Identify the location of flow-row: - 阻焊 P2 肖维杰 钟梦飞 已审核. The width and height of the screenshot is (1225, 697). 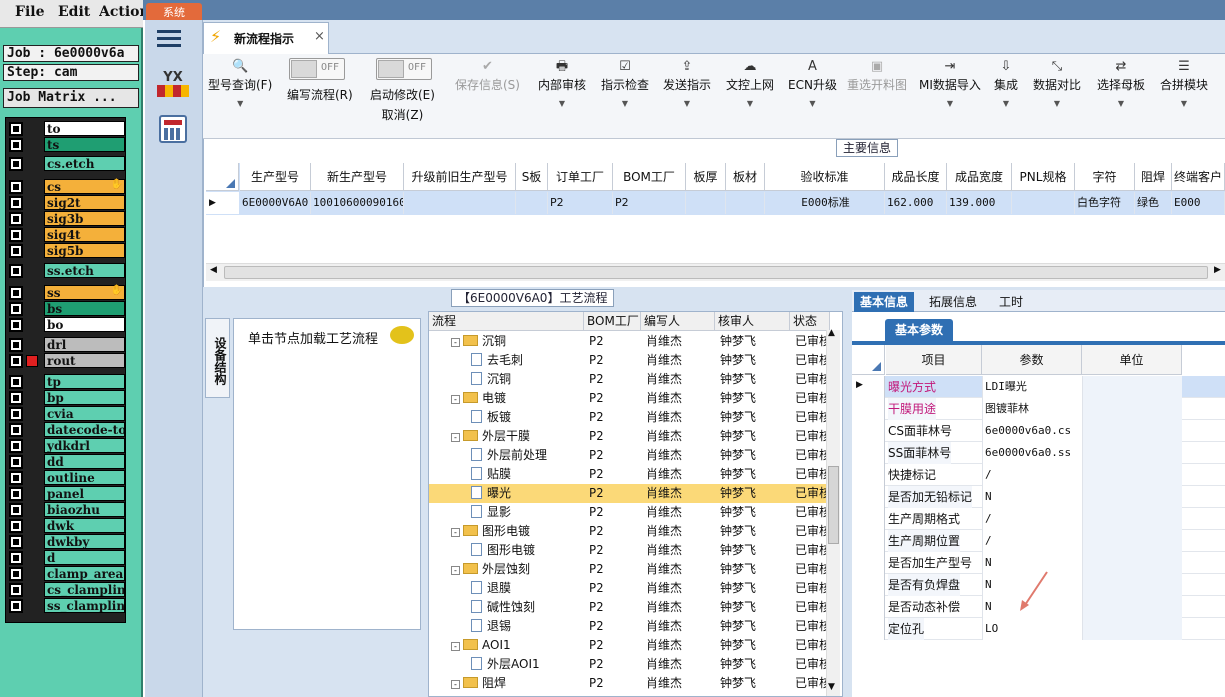
(629, 683).